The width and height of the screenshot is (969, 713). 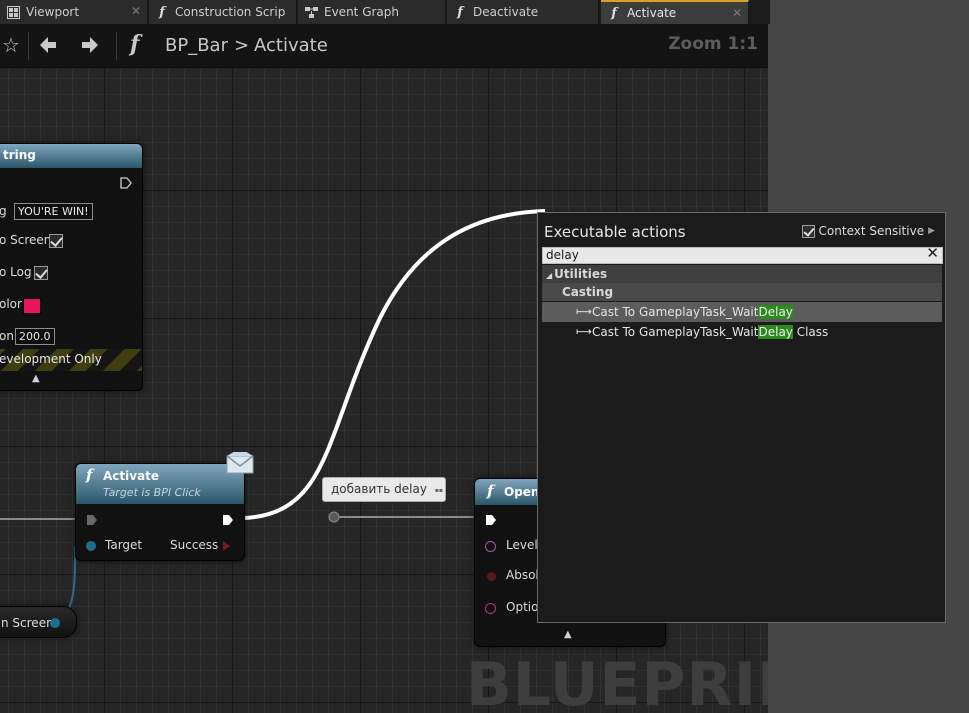 What do you see at coordinates (35, 336) in the screenshot?
I see `duration-field: 200.0` at bounding box center [35, 336].